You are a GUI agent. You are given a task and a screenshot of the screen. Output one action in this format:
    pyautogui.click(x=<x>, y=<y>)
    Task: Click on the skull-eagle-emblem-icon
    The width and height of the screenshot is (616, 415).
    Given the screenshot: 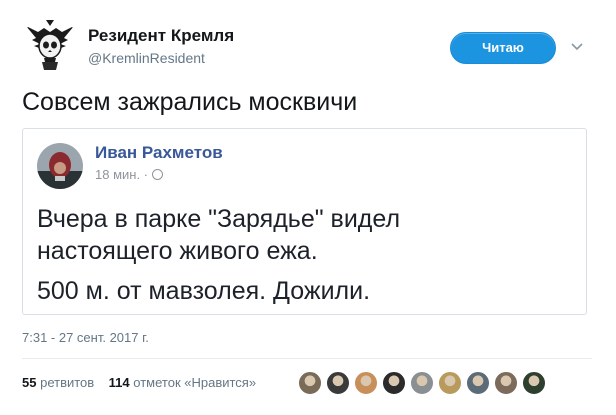 What is the action you would take?
    pyautogui.click(x=50, y=45)
    